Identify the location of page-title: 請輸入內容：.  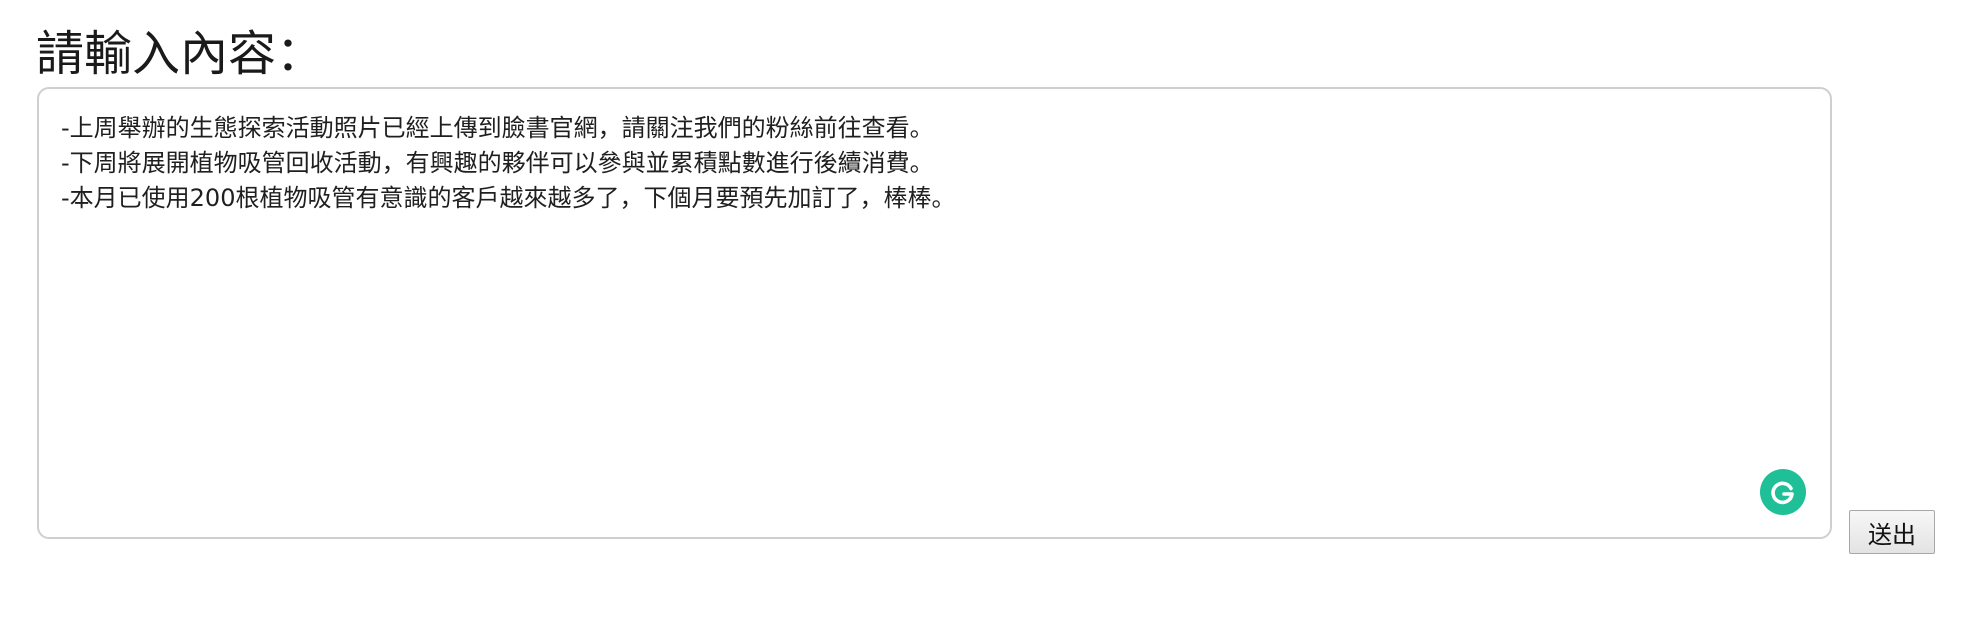
(180, 54).